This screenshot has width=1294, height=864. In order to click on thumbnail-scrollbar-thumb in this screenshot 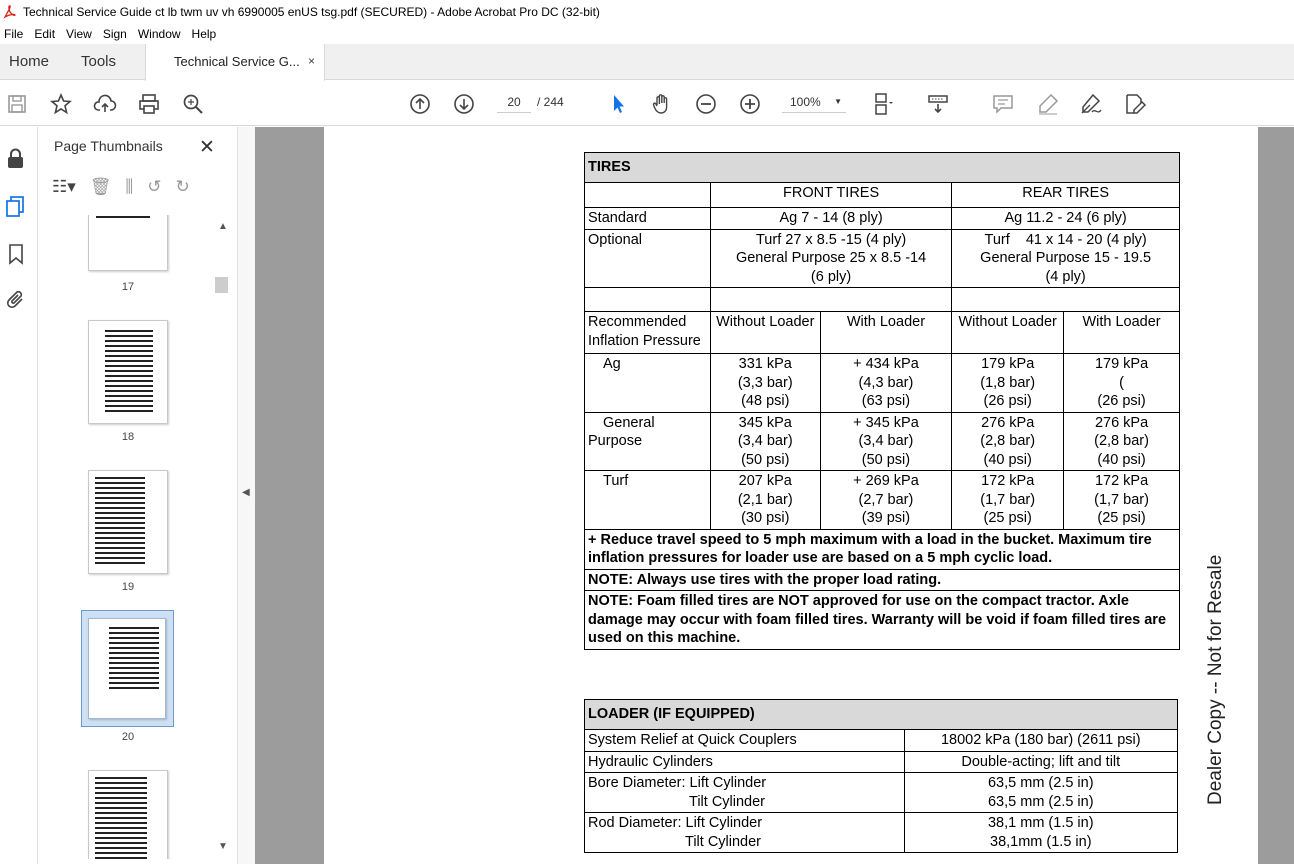, I will do `click(221, 285)`.